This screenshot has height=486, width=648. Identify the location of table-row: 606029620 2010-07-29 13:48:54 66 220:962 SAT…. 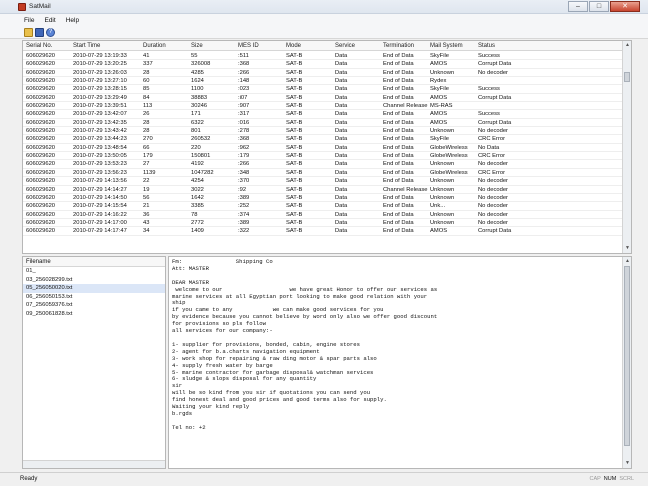
(323, 148).